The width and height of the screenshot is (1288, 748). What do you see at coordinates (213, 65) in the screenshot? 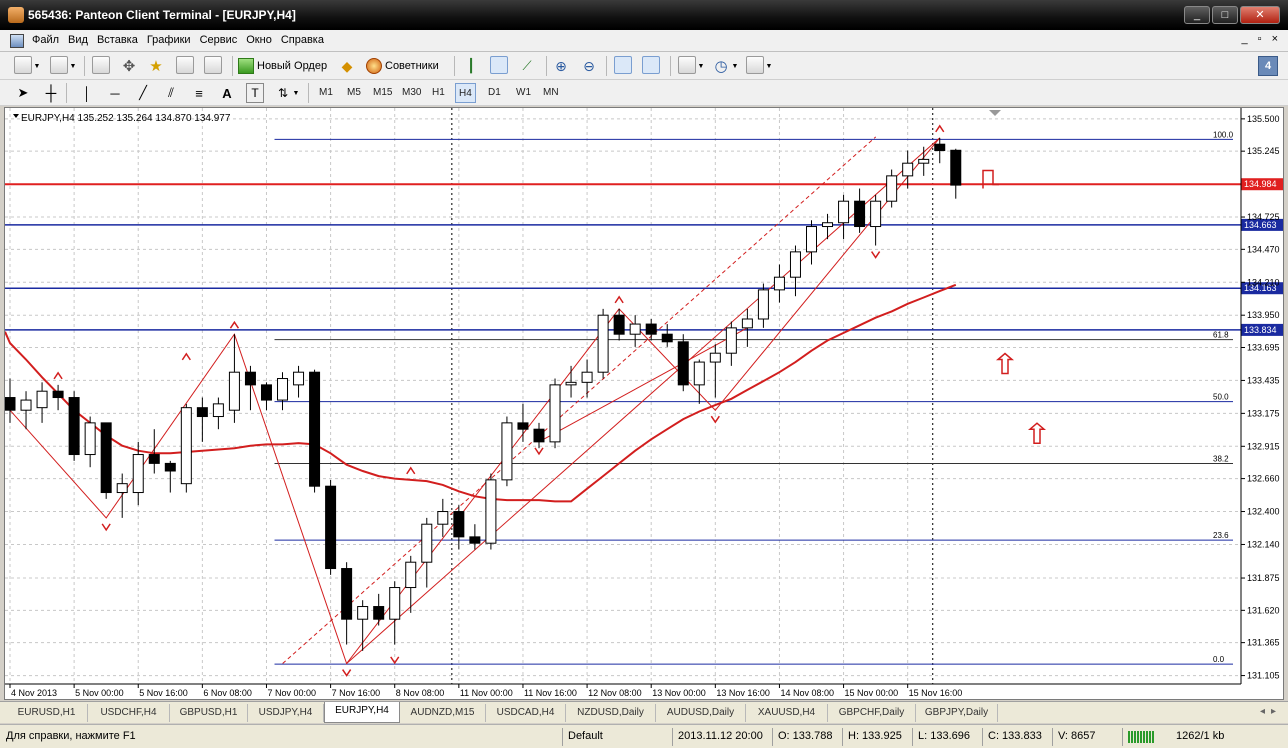
I see `strategy-tester-icon` at bounding box center [213, 65].